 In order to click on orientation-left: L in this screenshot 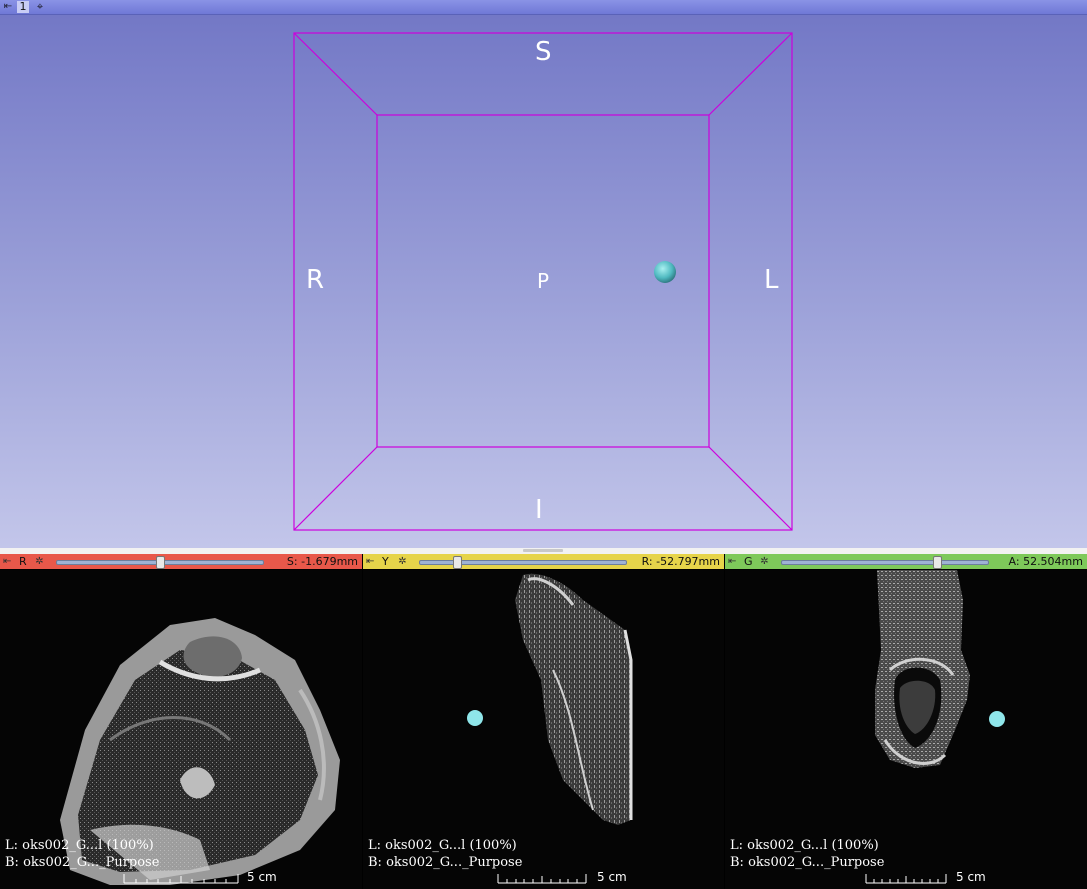, I will do `click(771, 280)`.